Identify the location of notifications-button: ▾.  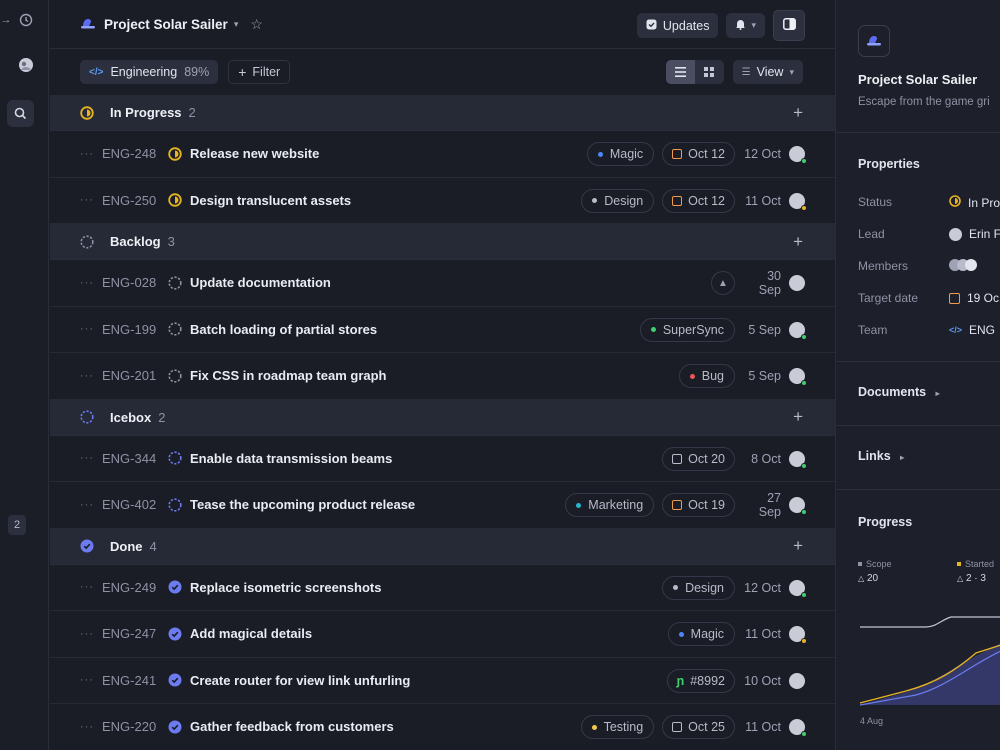
(745, 25).